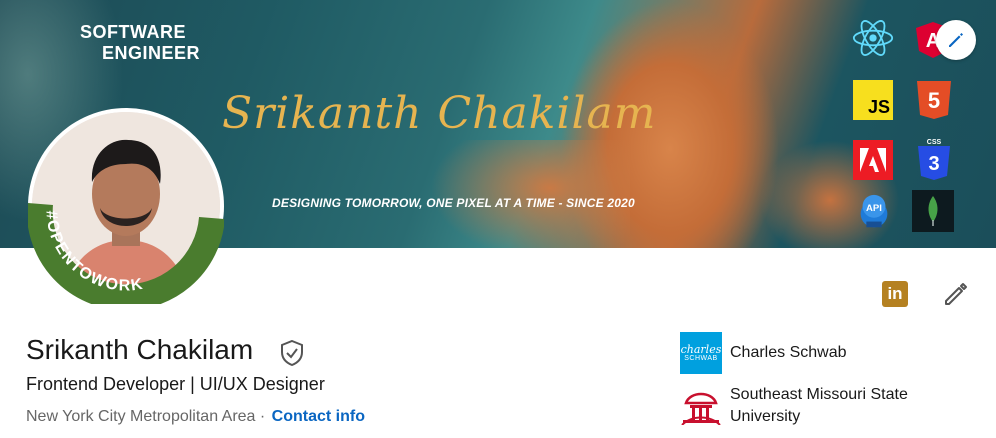 The width and height of the screenshot is (996, 438). I want to click on linkedin-label: in, so click(895, 293).